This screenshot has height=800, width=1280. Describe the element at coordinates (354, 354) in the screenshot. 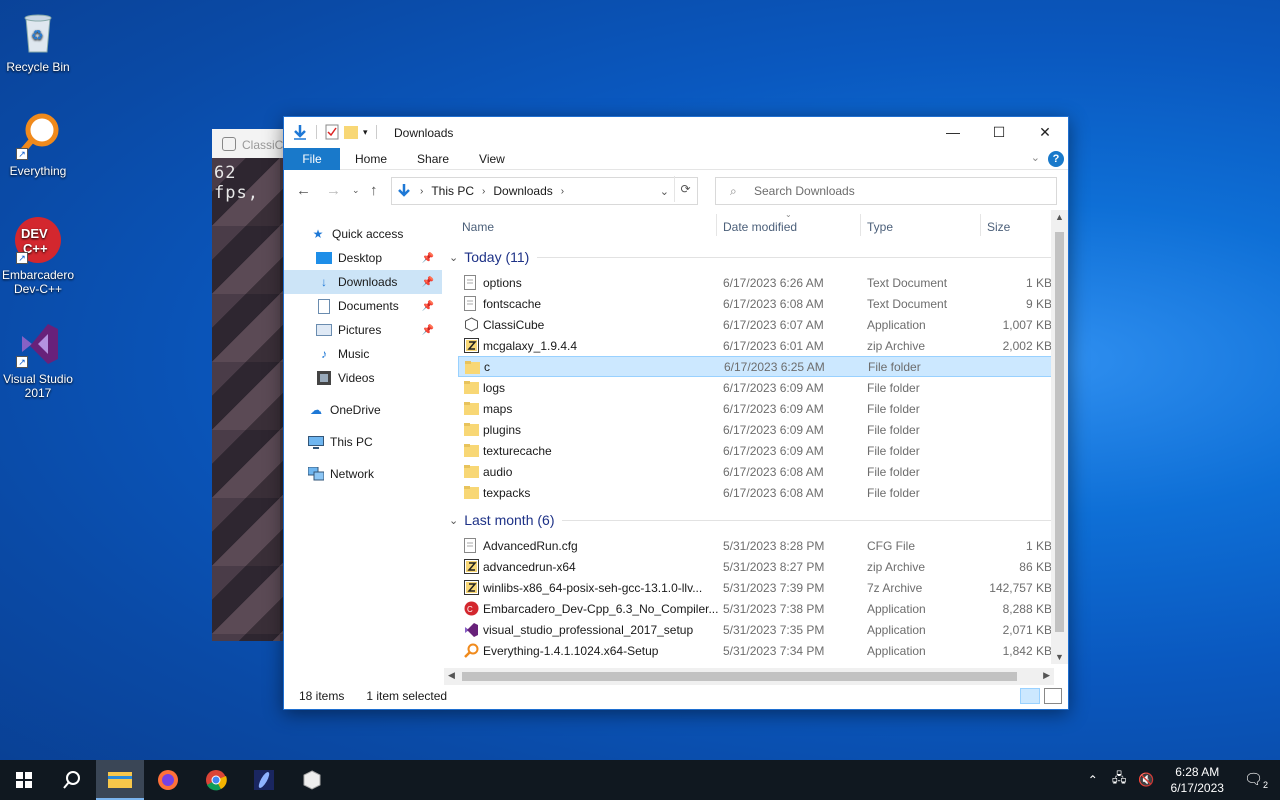

I see `nav-label: Music` at that location.